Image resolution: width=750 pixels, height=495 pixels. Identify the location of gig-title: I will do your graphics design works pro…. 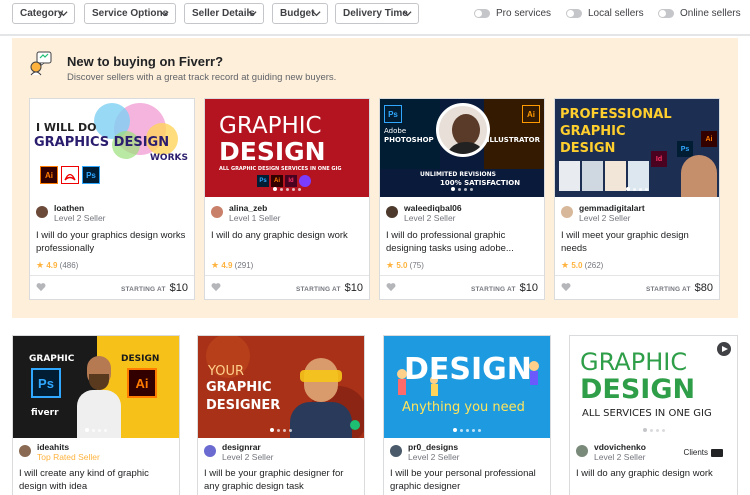
(111, 242).